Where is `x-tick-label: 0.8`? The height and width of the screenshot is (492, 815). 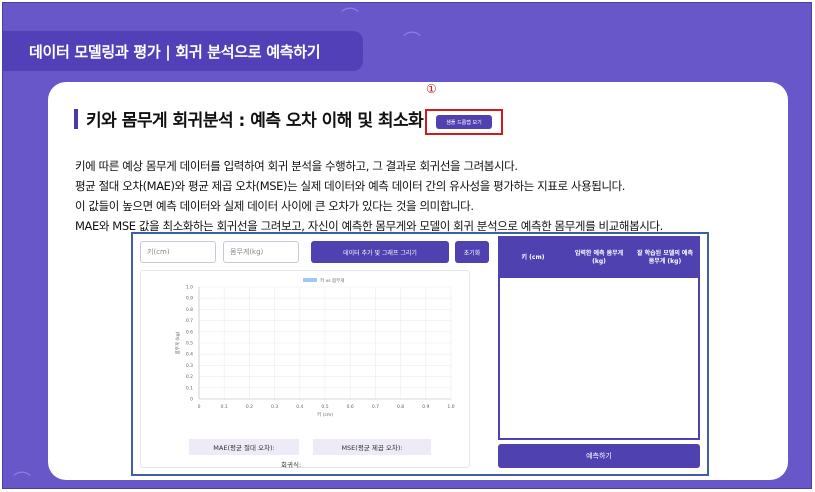 x-tick-label: 0.8 is located at coordinates (400, 407).